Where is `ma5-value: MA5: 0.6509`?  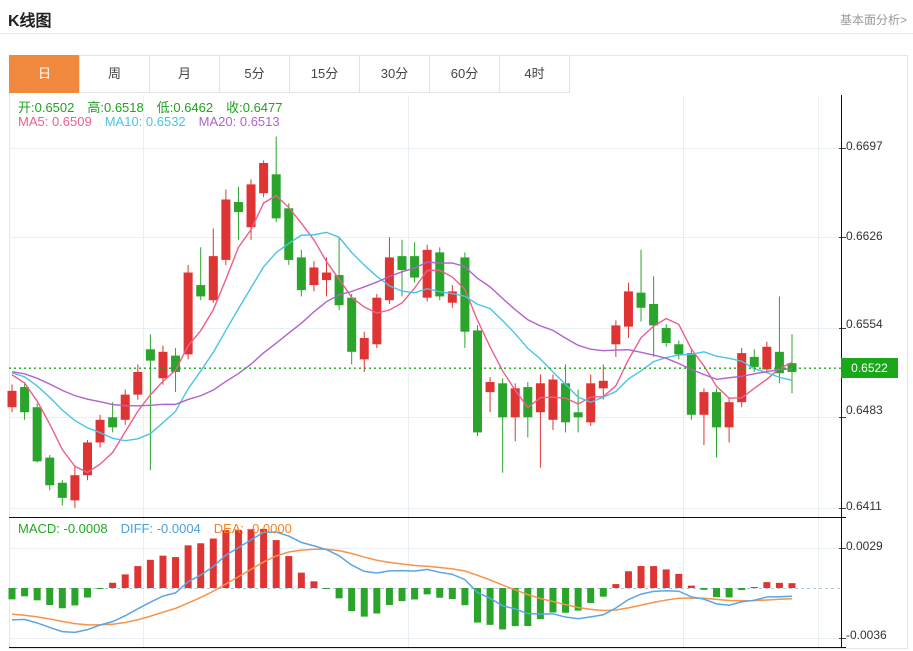
ma5-value: MA5: 0.6509 is located at coordinates (55, 121).